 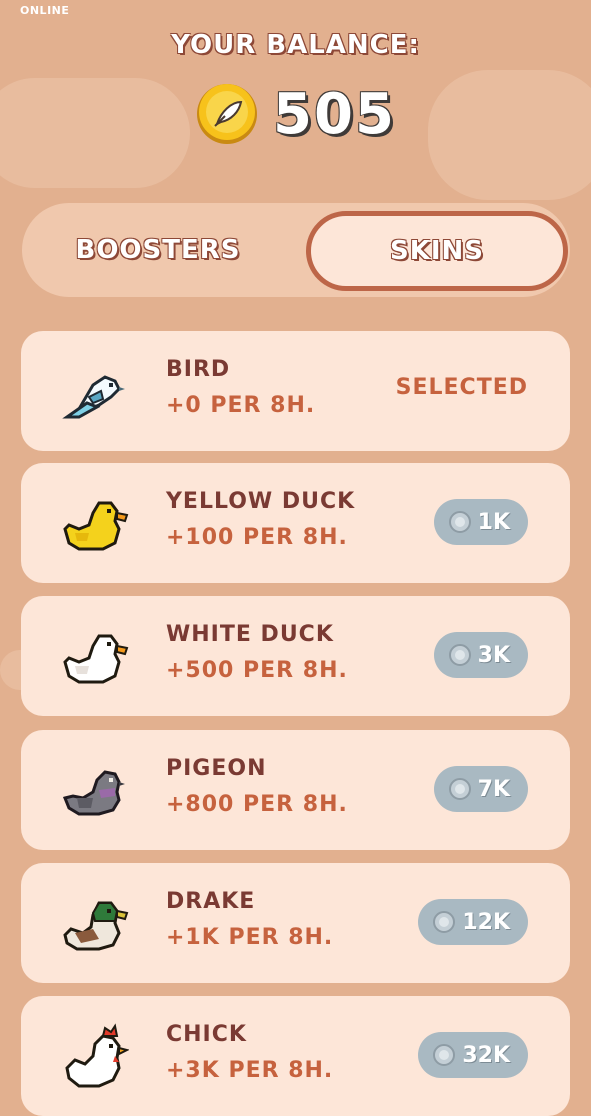 I want to click on skin-rate: +500 PER 8H., so click(x=257, y=670).